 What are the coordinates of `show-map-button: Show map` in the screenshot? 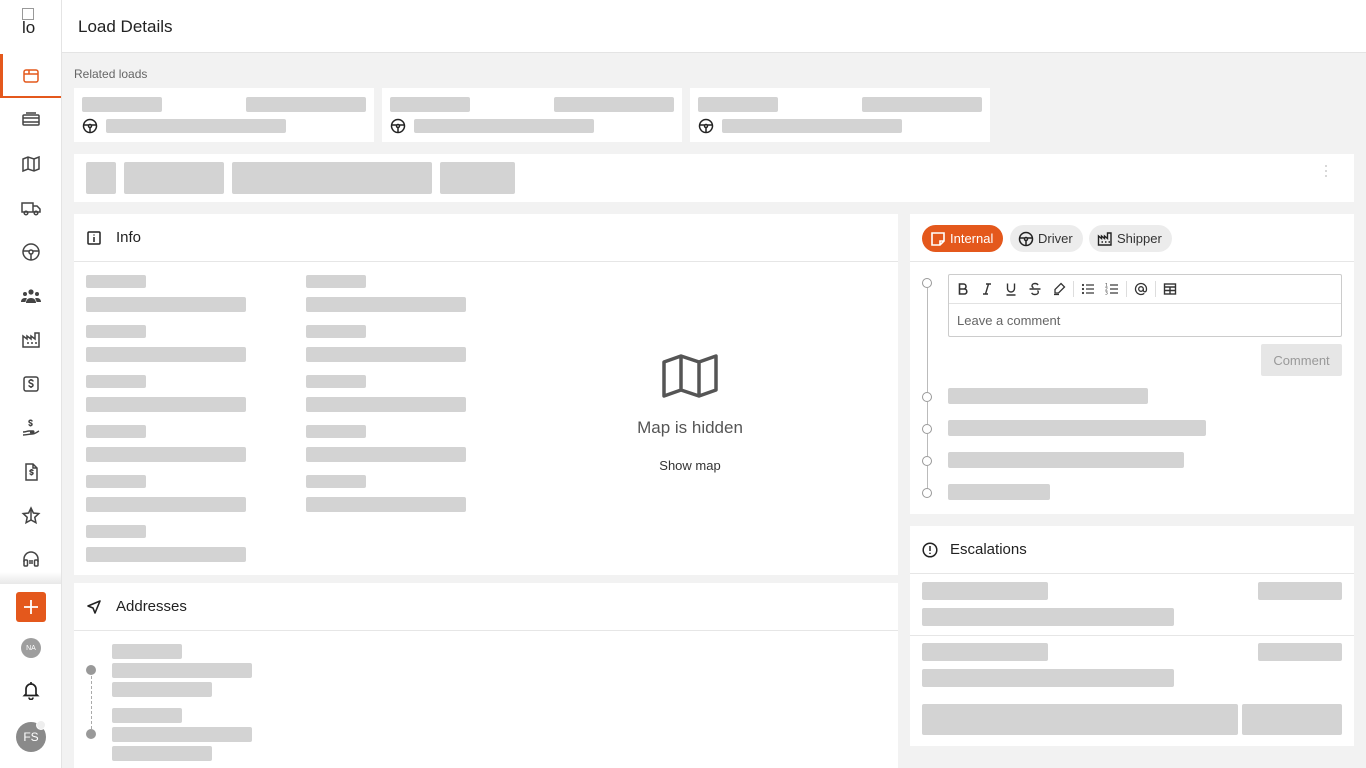 It's located at (689, 465).